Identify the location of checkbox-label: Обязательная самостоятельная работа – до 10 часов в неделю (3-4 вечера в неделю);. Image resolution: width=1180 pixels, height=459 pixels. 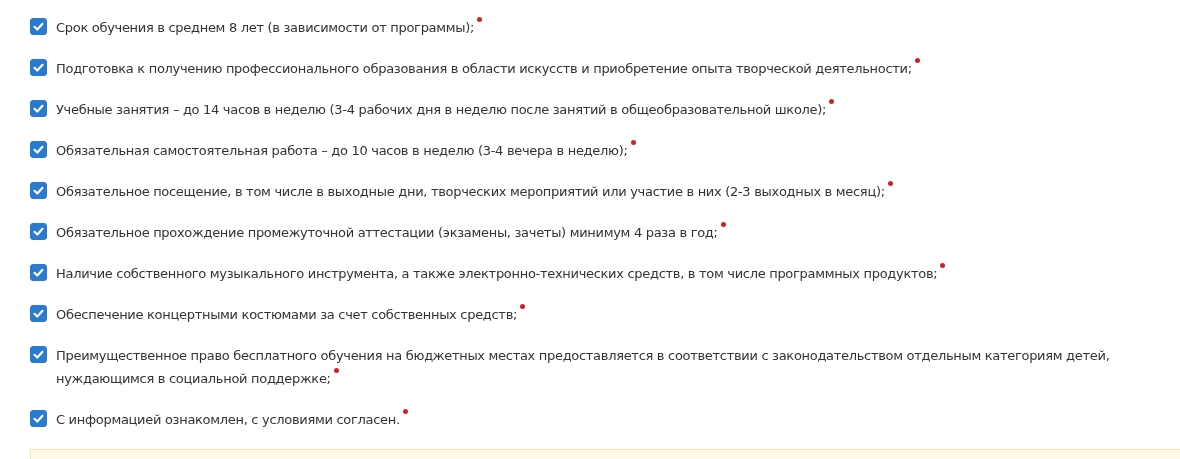
(346, 150).